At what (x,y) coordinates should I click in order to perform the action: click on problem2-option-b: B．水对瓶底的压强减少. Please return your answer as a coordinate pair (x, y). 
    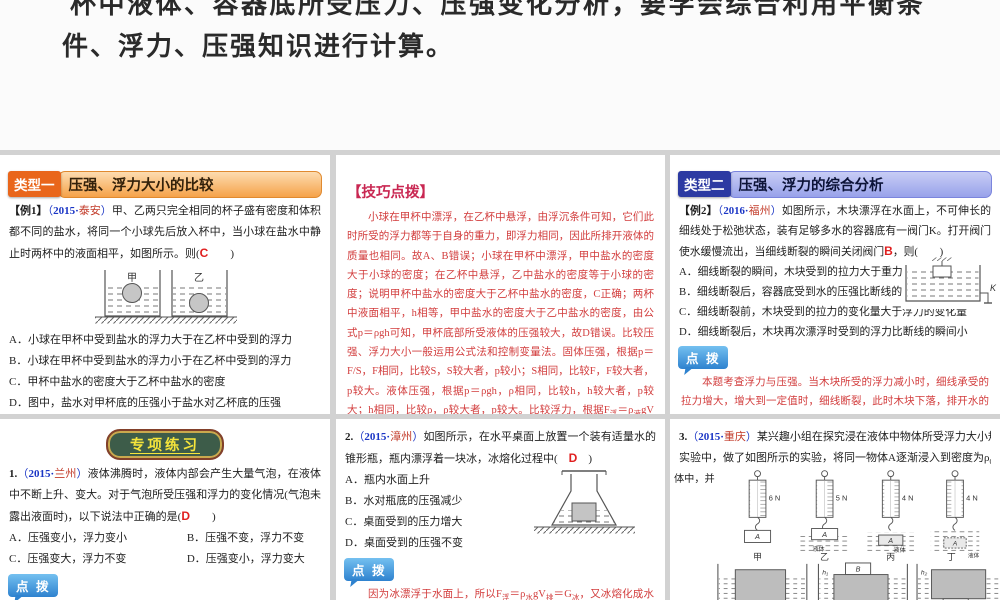
    Looking at the image, I should click on (404, 501).